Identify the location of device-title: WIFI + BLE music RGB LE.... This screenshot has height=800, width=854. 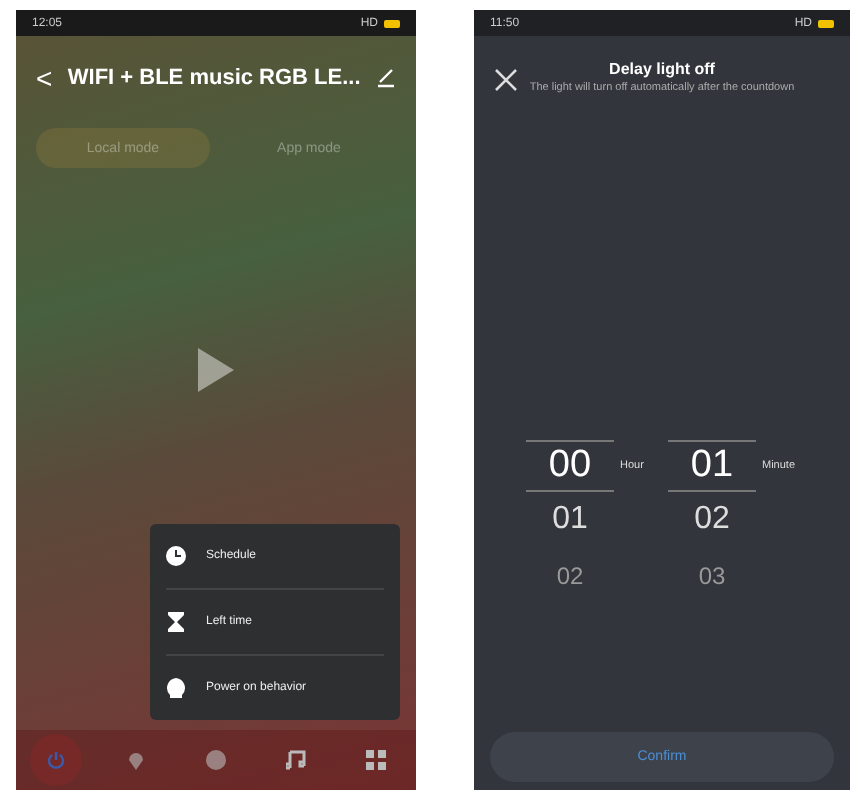
(214, 78).